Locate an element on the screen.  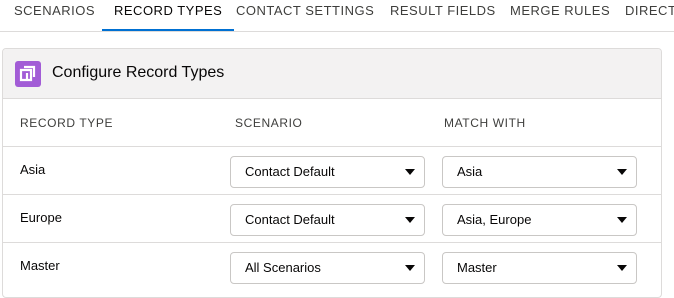
tab-contact-settings: CONTACT SETTINGS is located at coordinates (305, 15).